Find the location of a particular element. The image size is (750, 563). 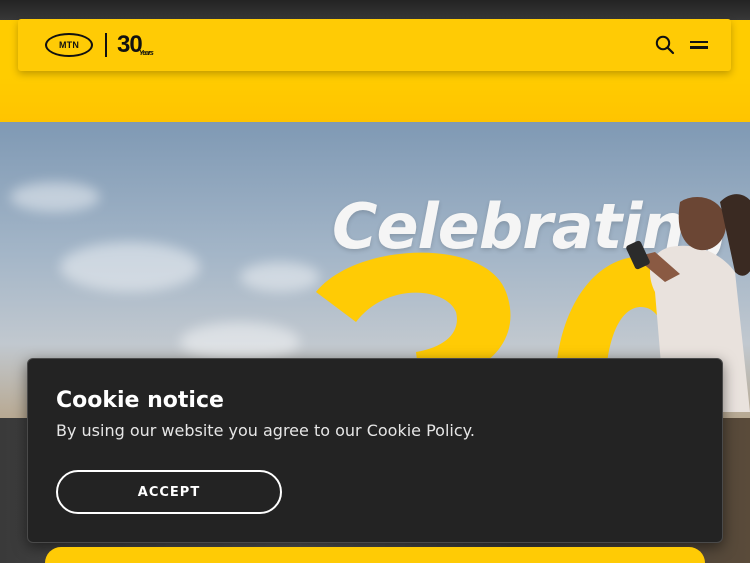

search-button is located at coordinates (665, 45).